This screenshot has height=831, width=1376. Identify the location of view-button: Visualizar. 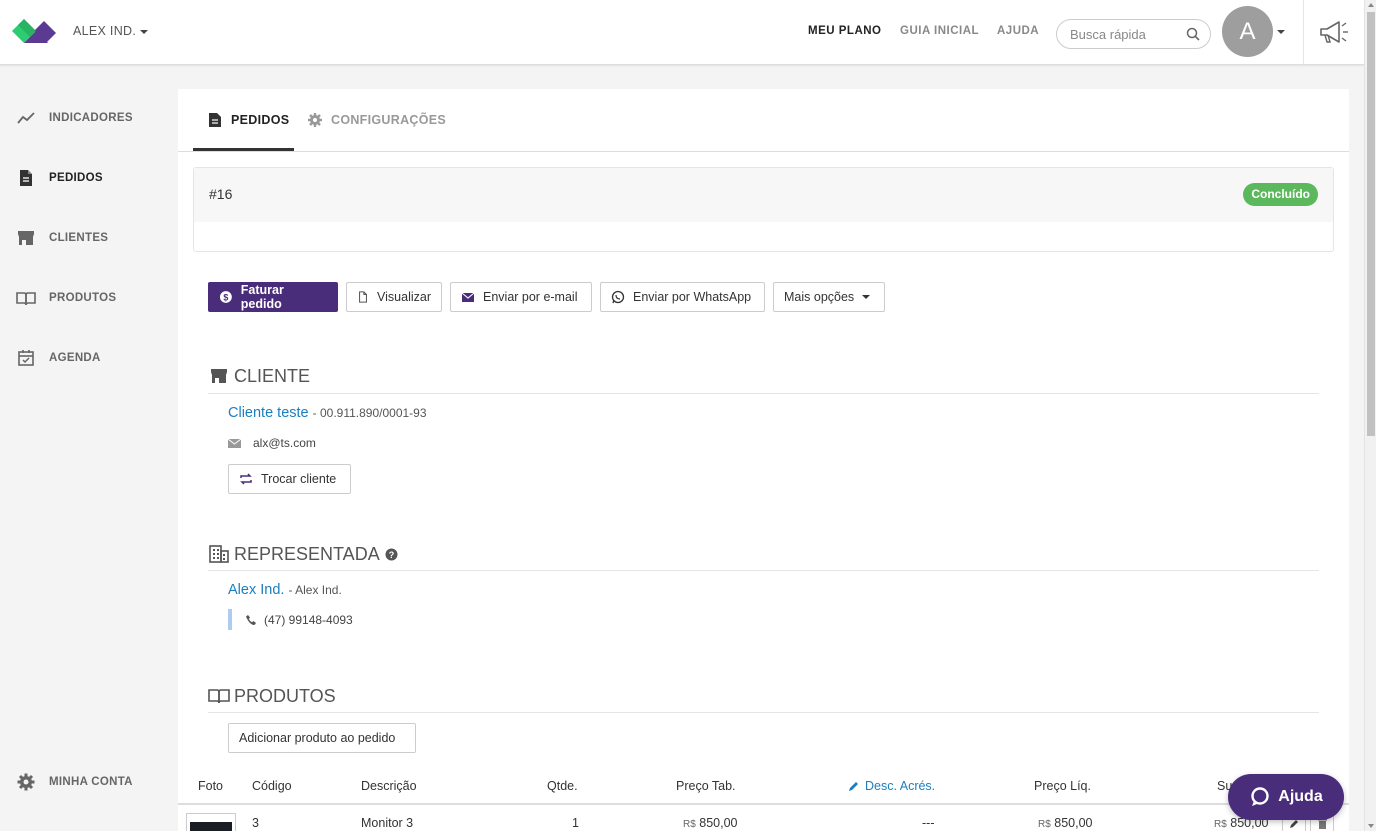
(394, 297).